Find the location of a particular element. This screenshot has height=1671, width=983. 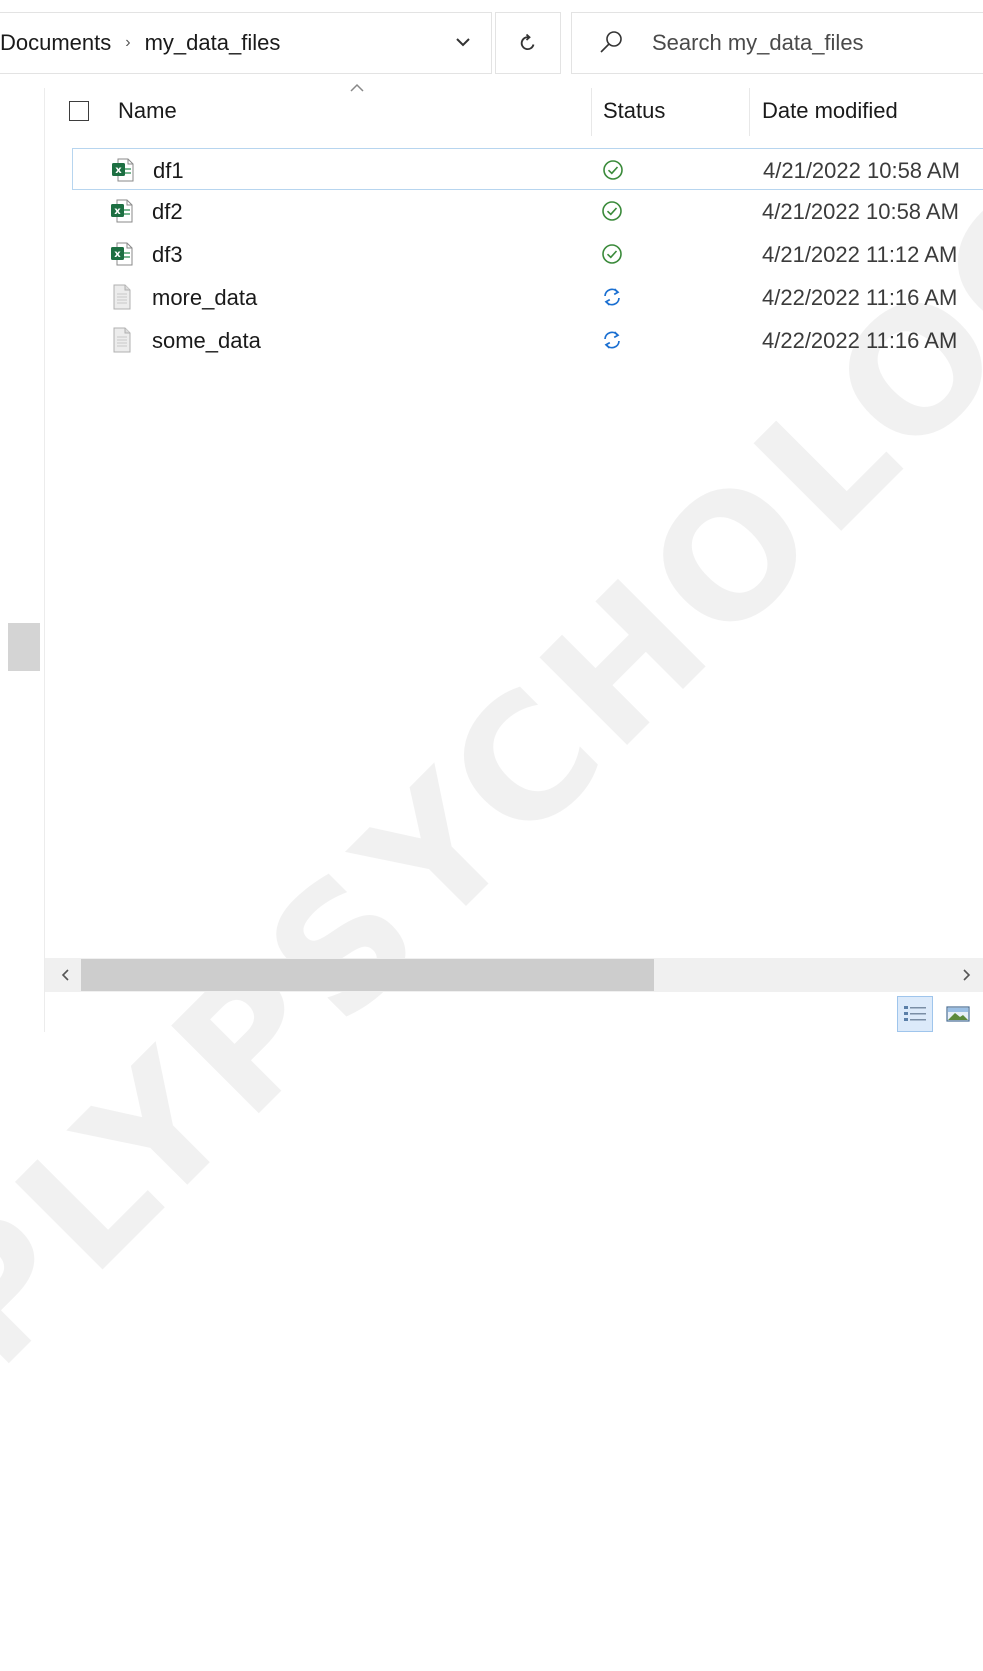

file-row: more_data 4/22/2022 11:16 AM is located at coordinates (527, 297).